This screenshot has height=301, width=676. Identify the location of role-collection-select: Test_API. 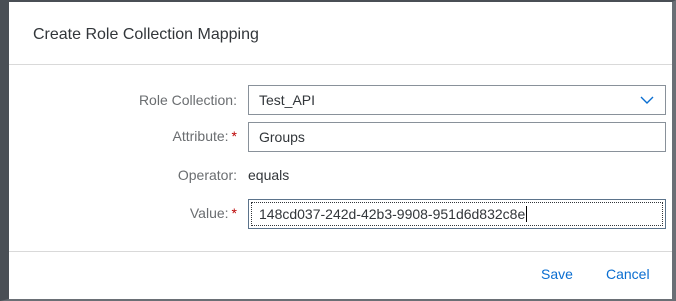
(457, 100).